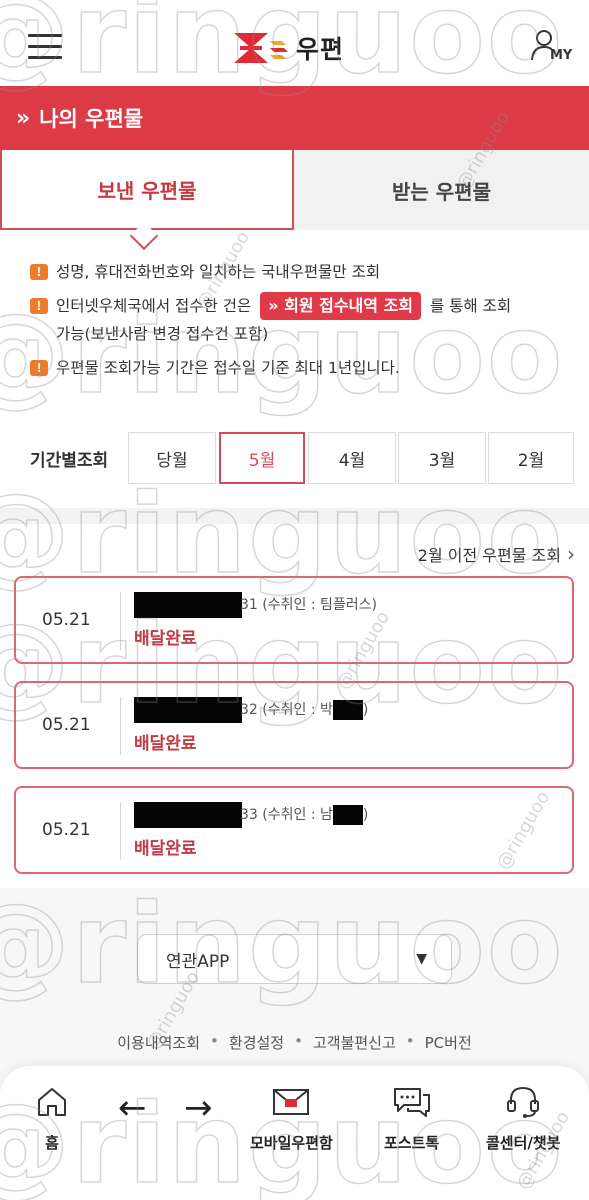  What do you see at coordinates (291, 1102) in the screenshot?
I see `envelope-icon` at bounding box center [291, 1102].